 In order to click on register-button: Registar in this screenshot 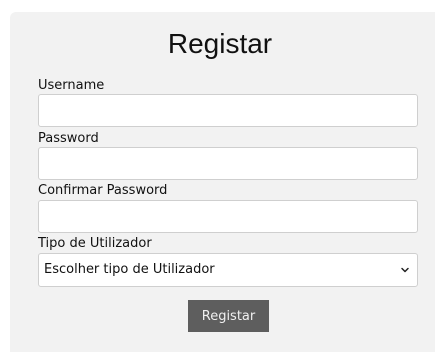, I will do `click(228, 316)`.